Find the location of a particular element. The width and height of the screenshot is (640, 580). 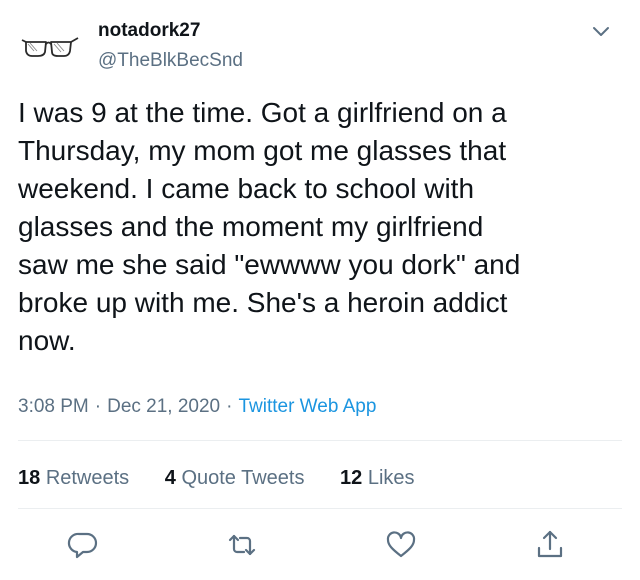

tweet-text-line: saw me she said "ewwww you dork" and is located at coordinates (269, 264).